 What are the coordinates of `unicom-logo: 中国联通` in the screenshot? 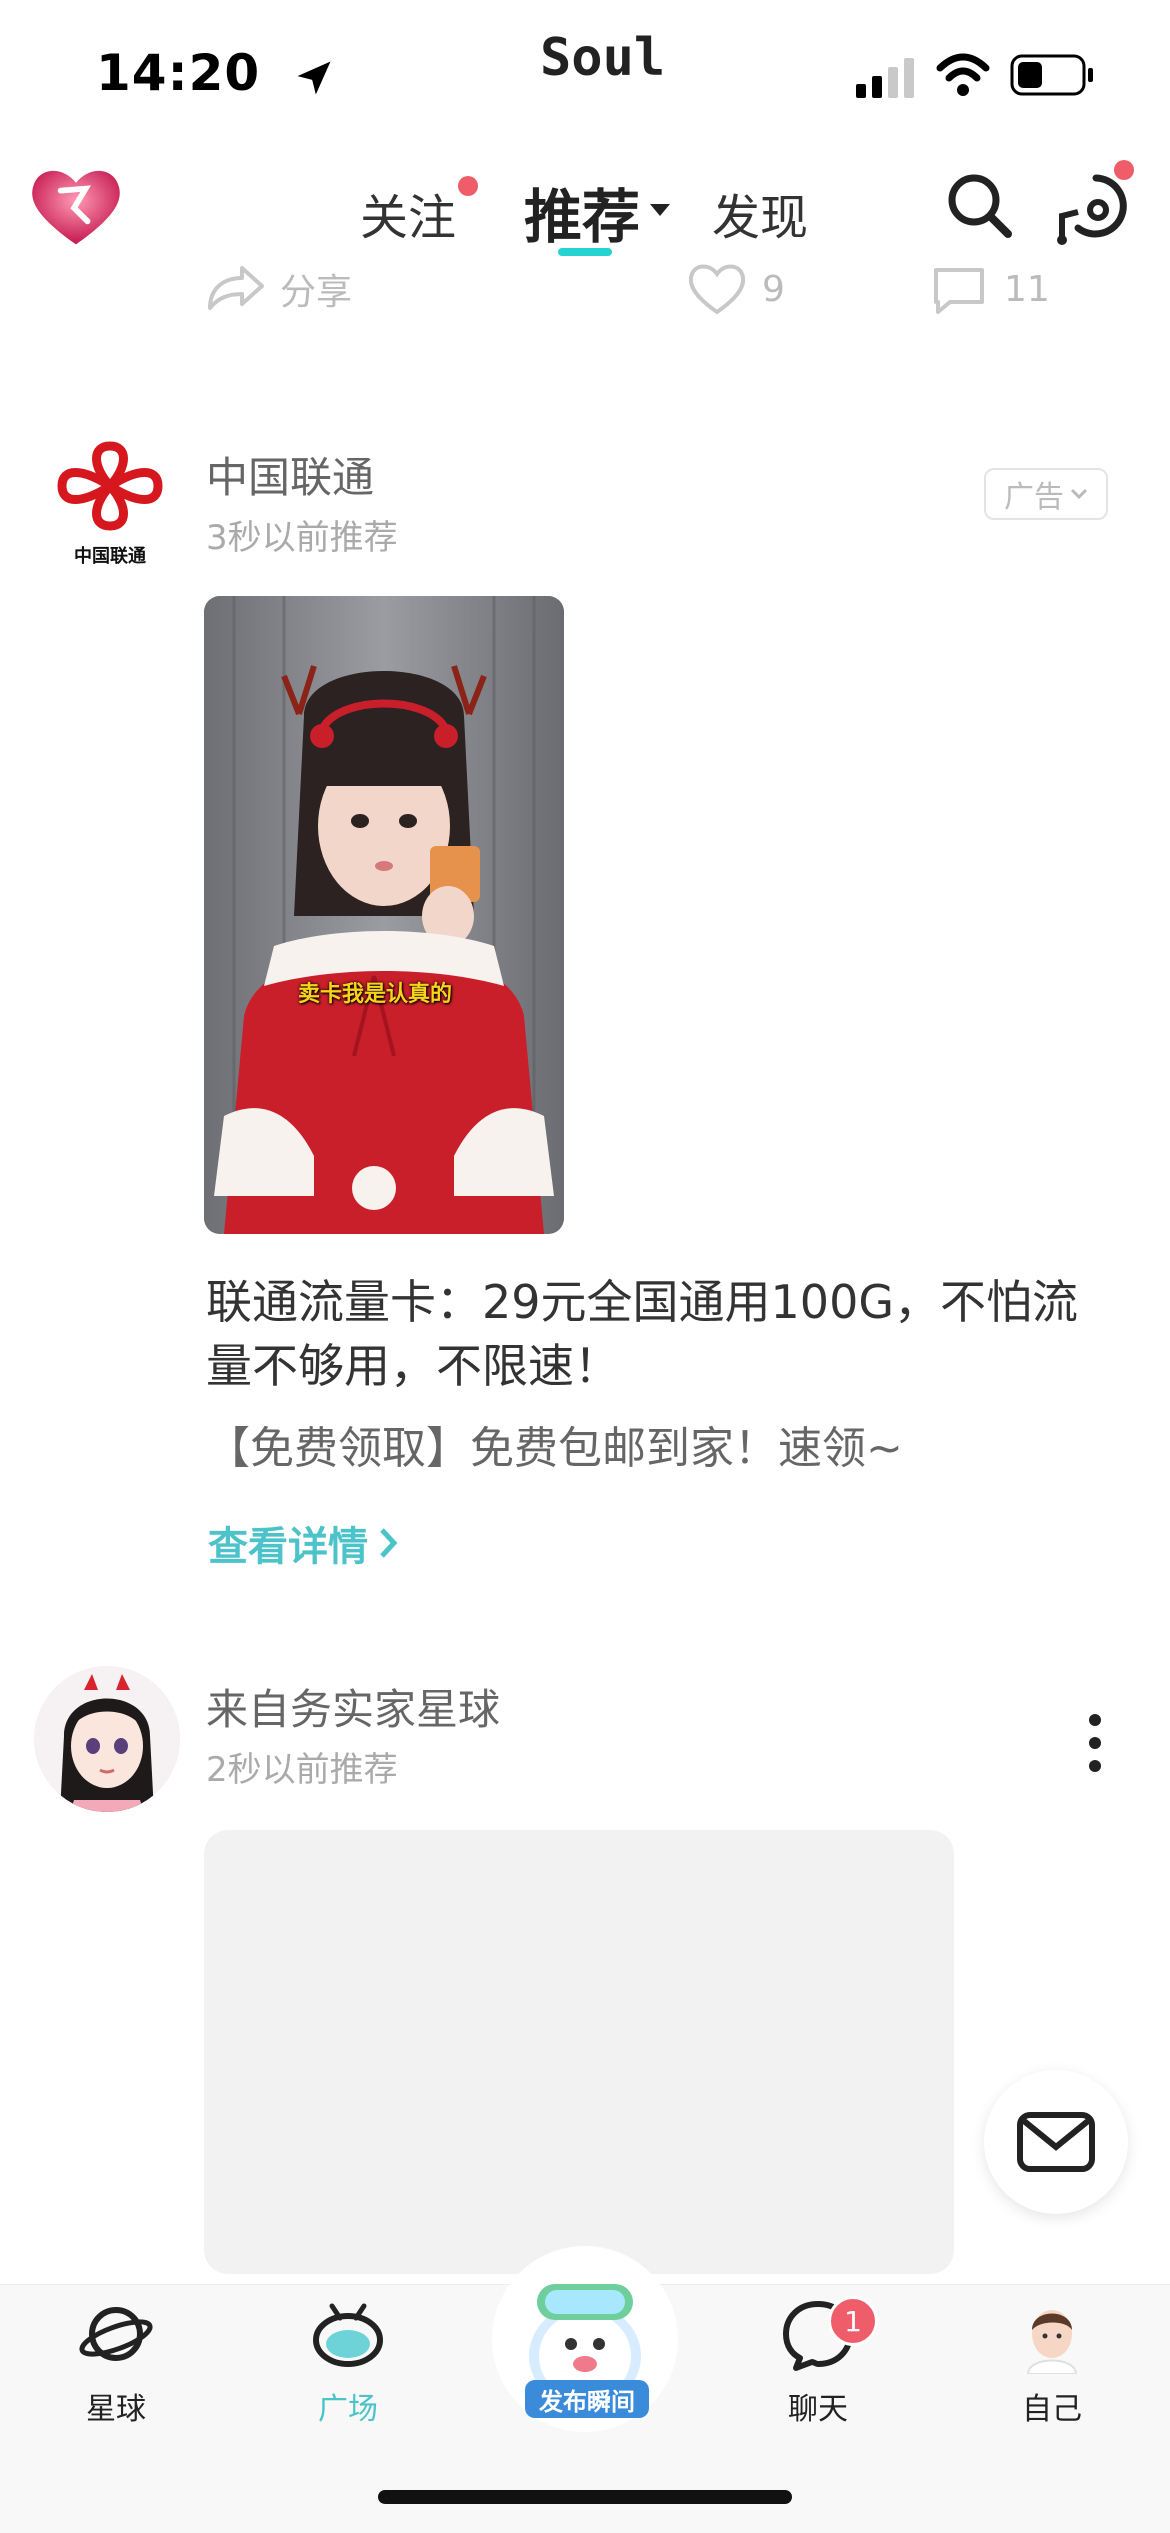 It's located at (110, 501).